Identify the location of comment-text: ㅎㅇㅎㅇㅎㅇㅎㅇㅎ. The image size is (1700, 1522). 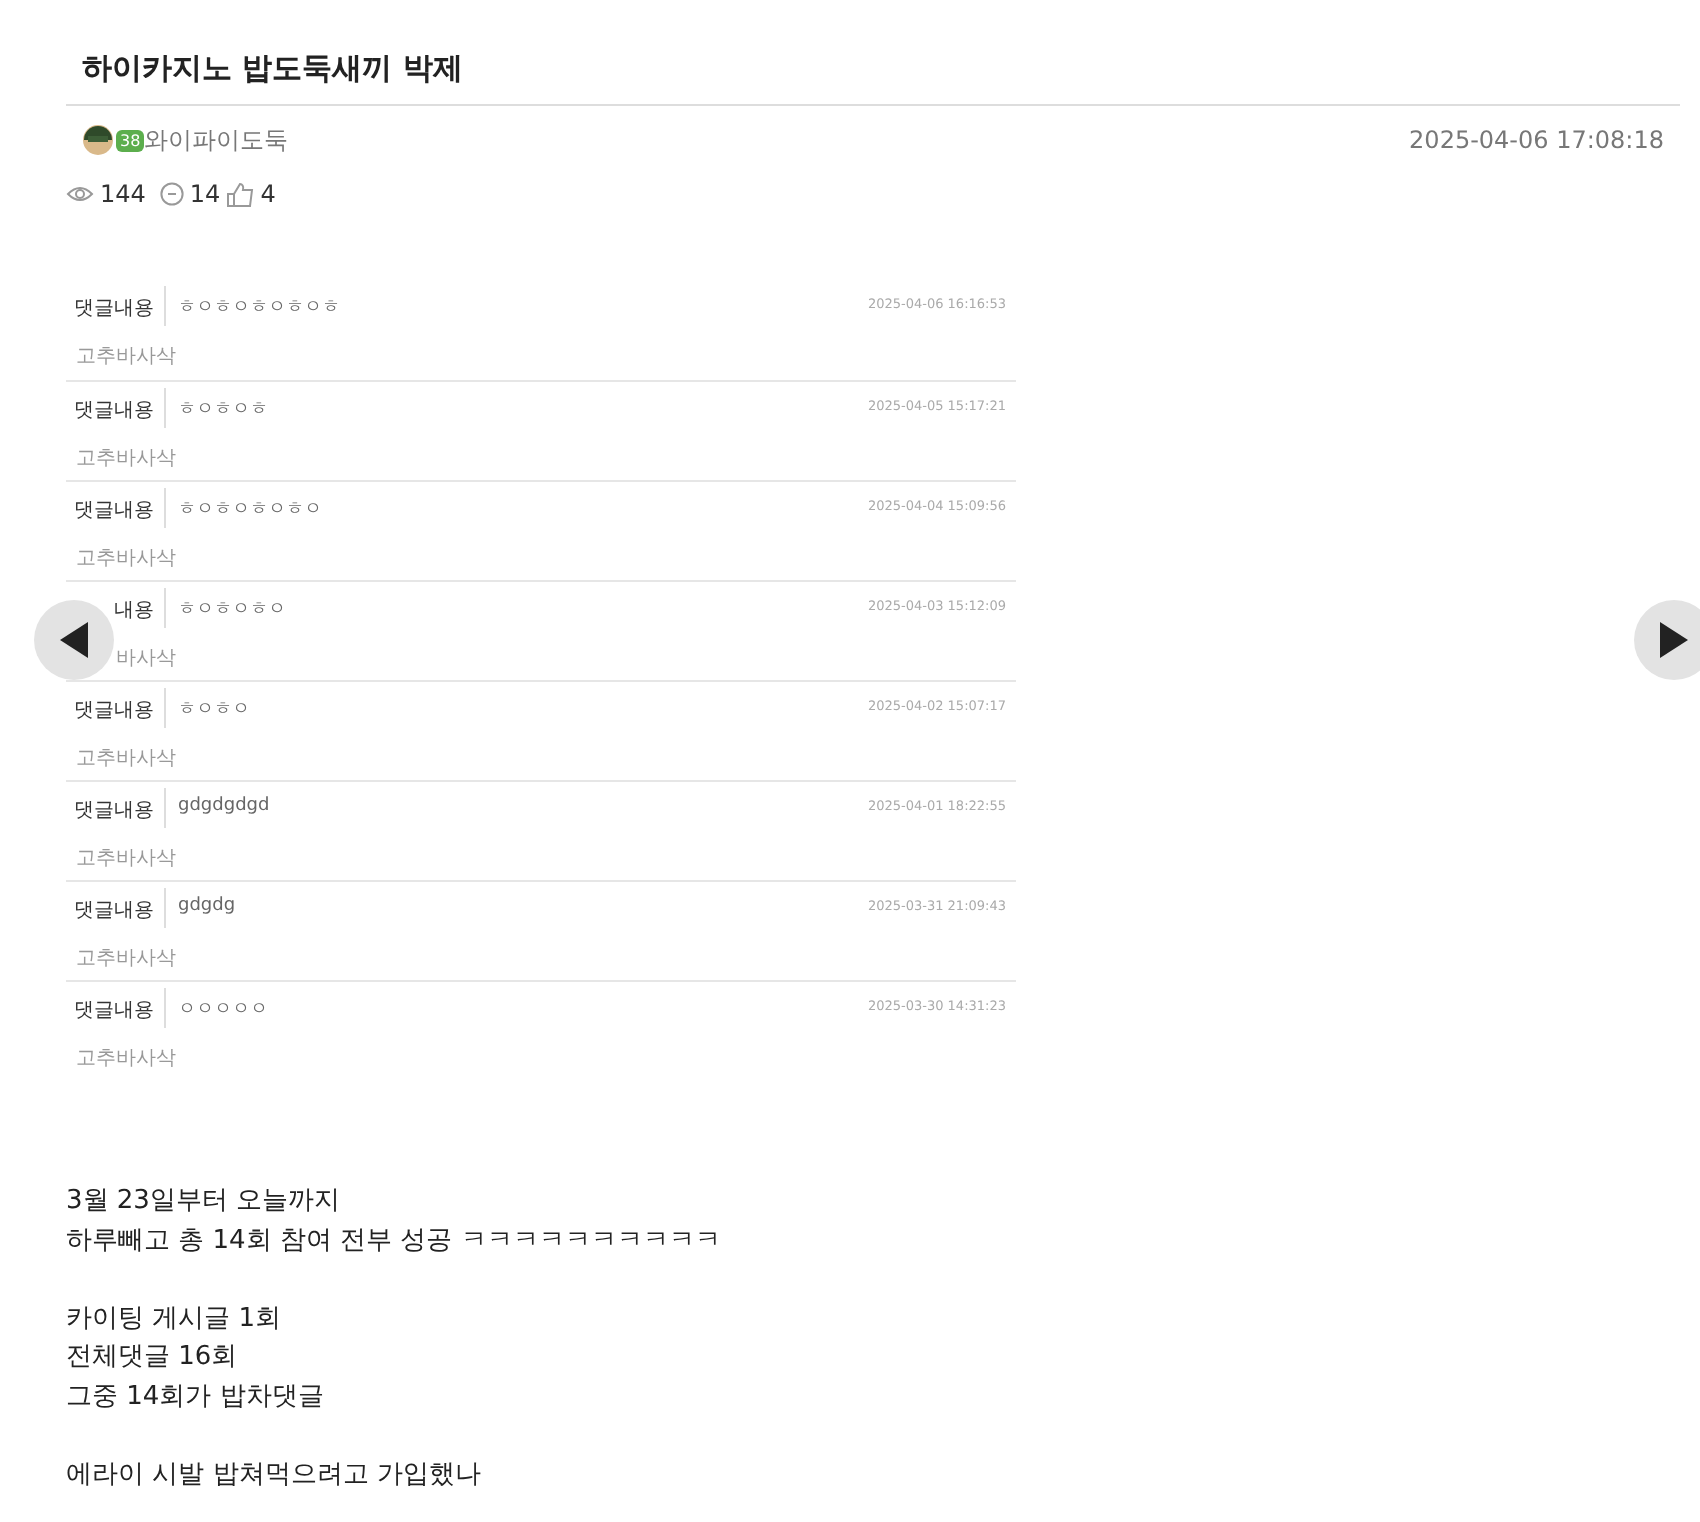
(259, 309).